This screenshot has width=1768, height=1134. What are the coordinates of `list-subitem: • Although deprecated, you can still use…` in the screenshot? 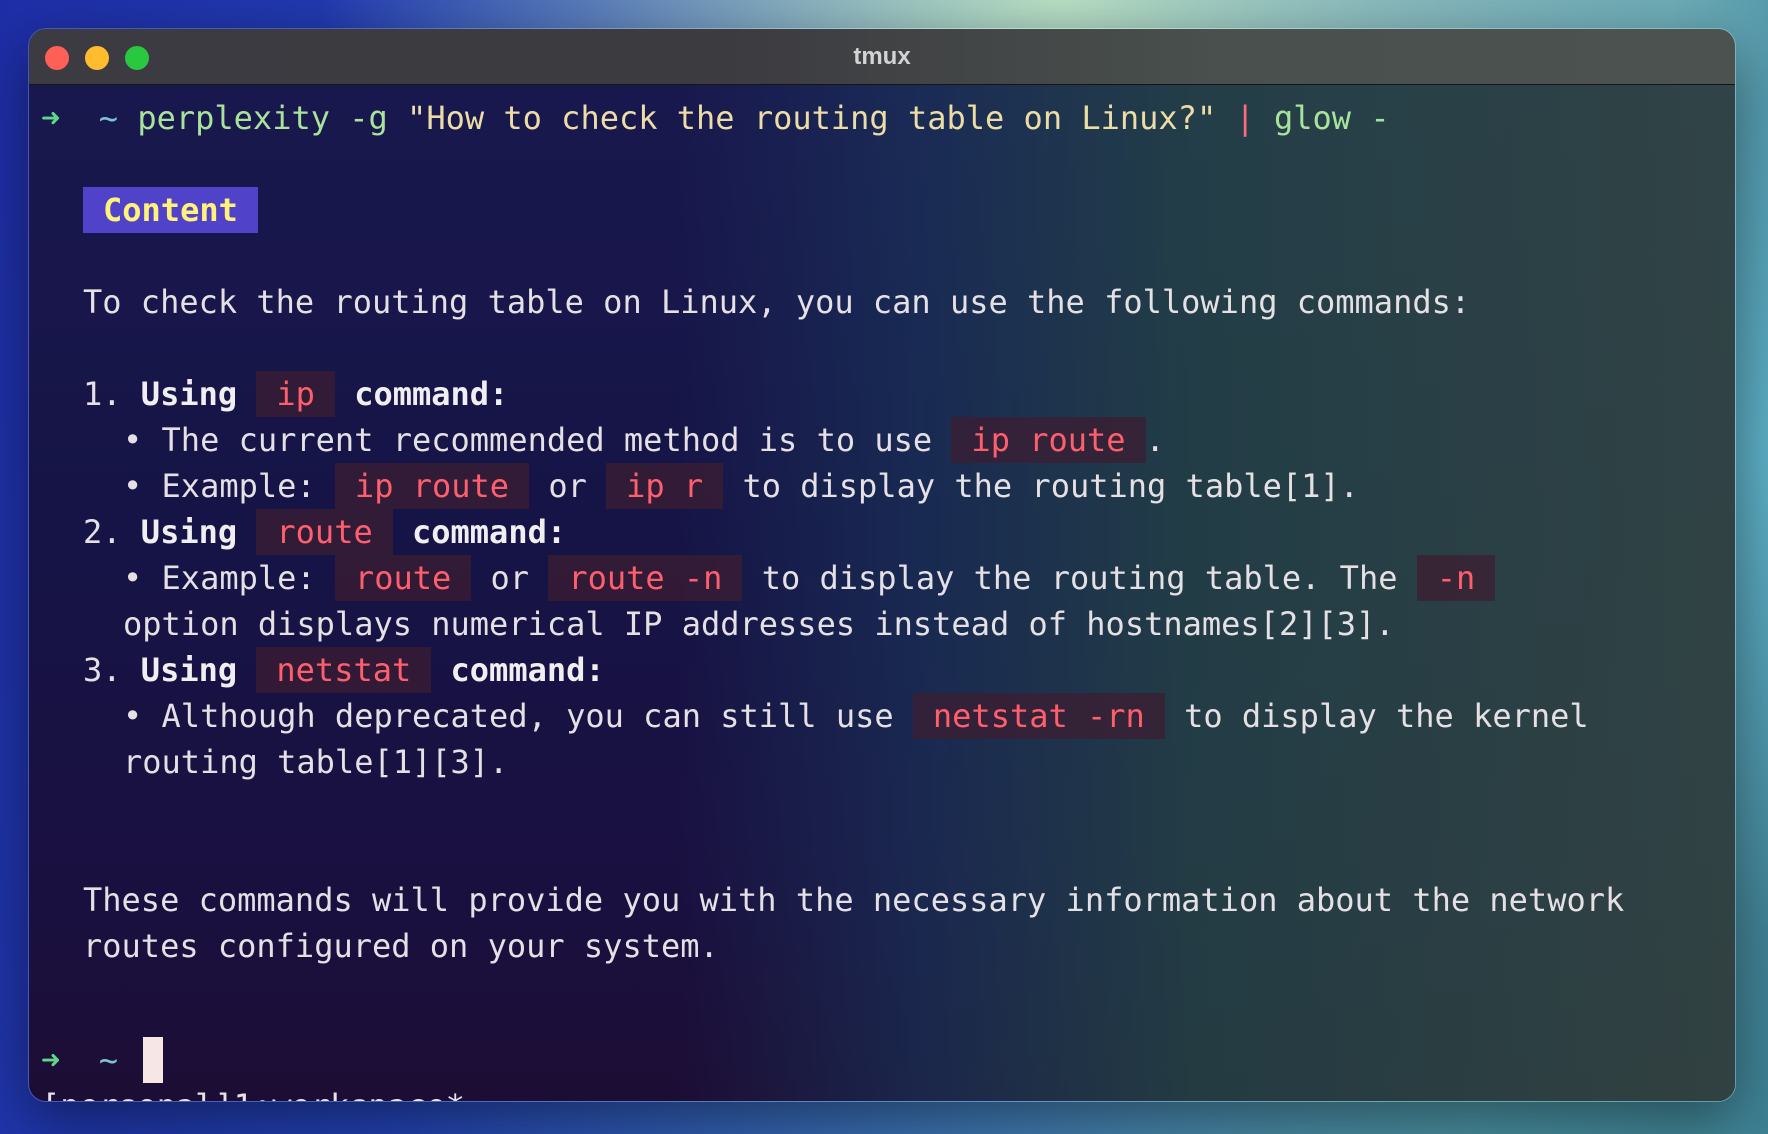 It's located at (856, 716).